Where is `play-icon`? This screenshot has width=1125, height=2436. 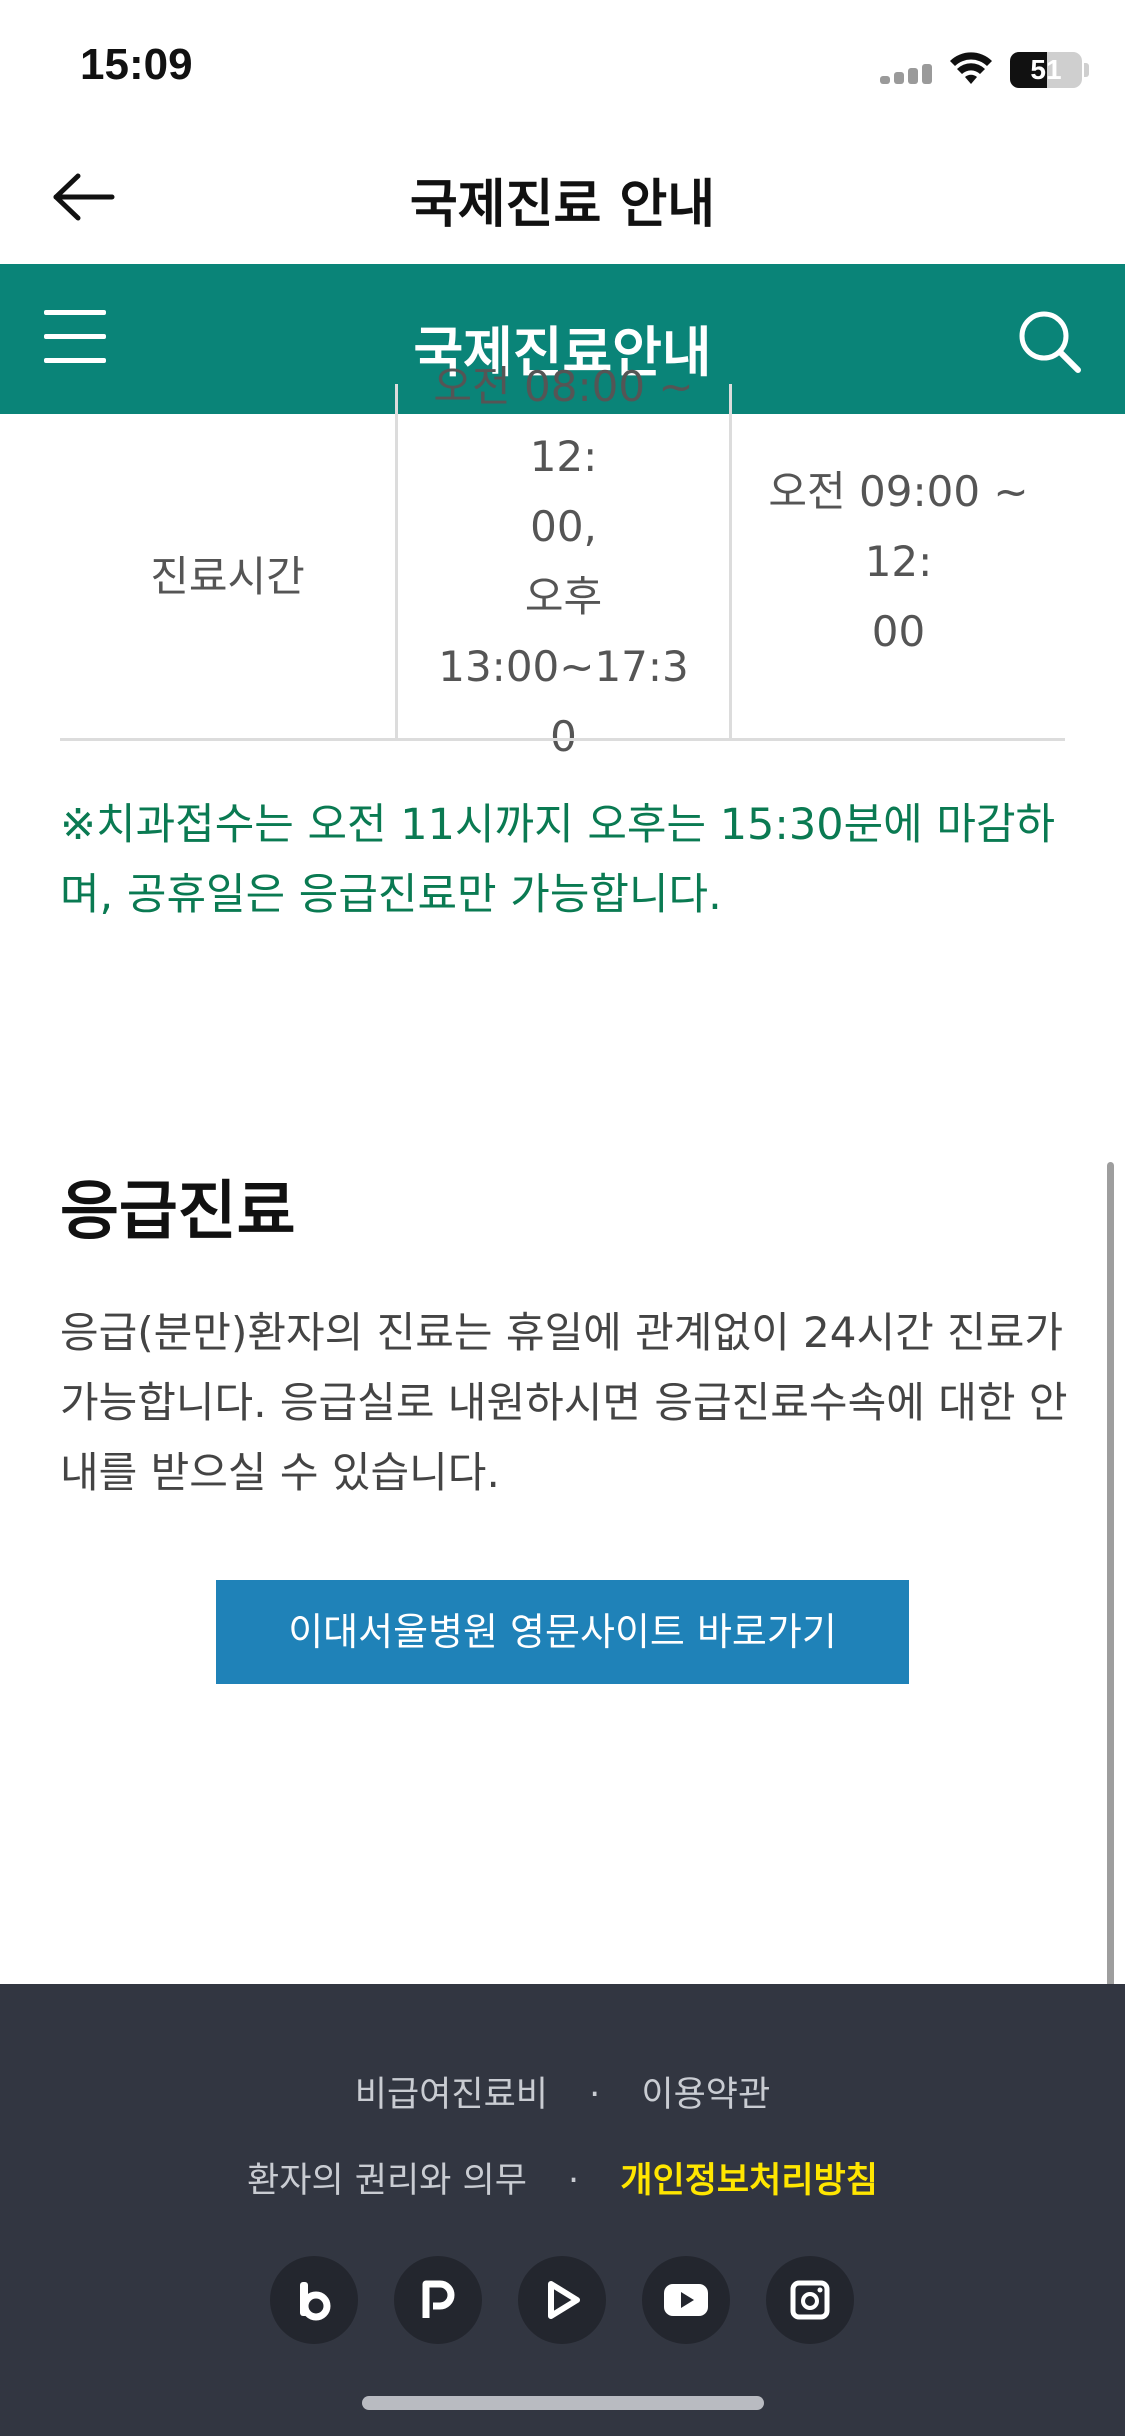 play-icon is located at coordinates (562, 2300).